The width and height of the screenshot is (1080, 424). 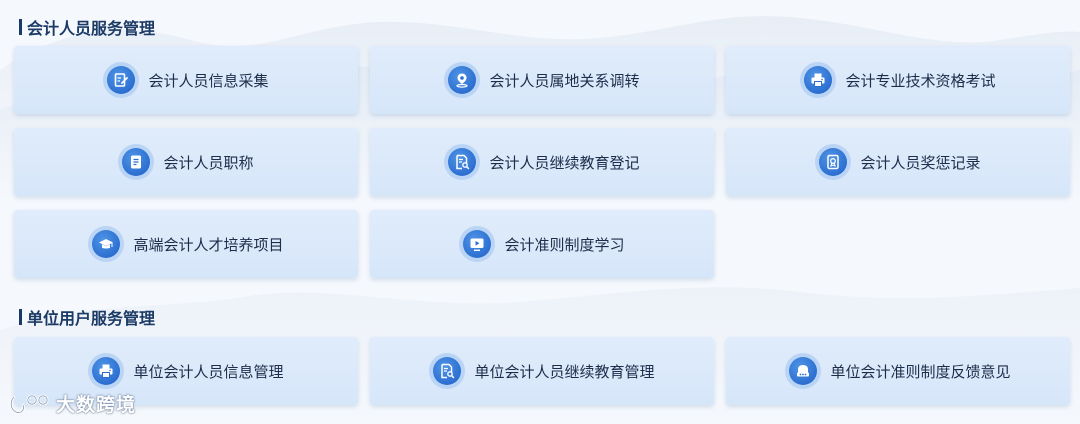 What do you see at coordinates (462, 80) in the screenshot?
I see `location-pin-icon` at bounding box center [462, 80].